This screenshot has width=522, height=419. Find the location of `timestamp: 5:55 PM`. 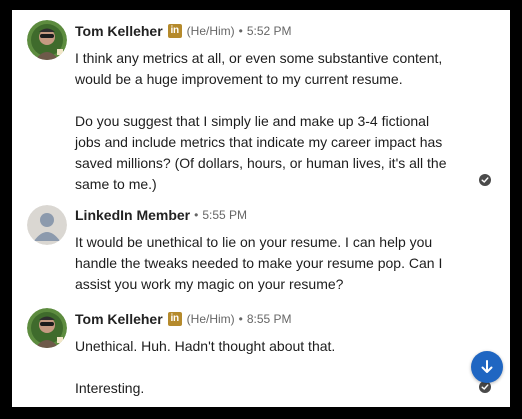

timestamp: 5:55 PM is located at coordinates (225, 215).